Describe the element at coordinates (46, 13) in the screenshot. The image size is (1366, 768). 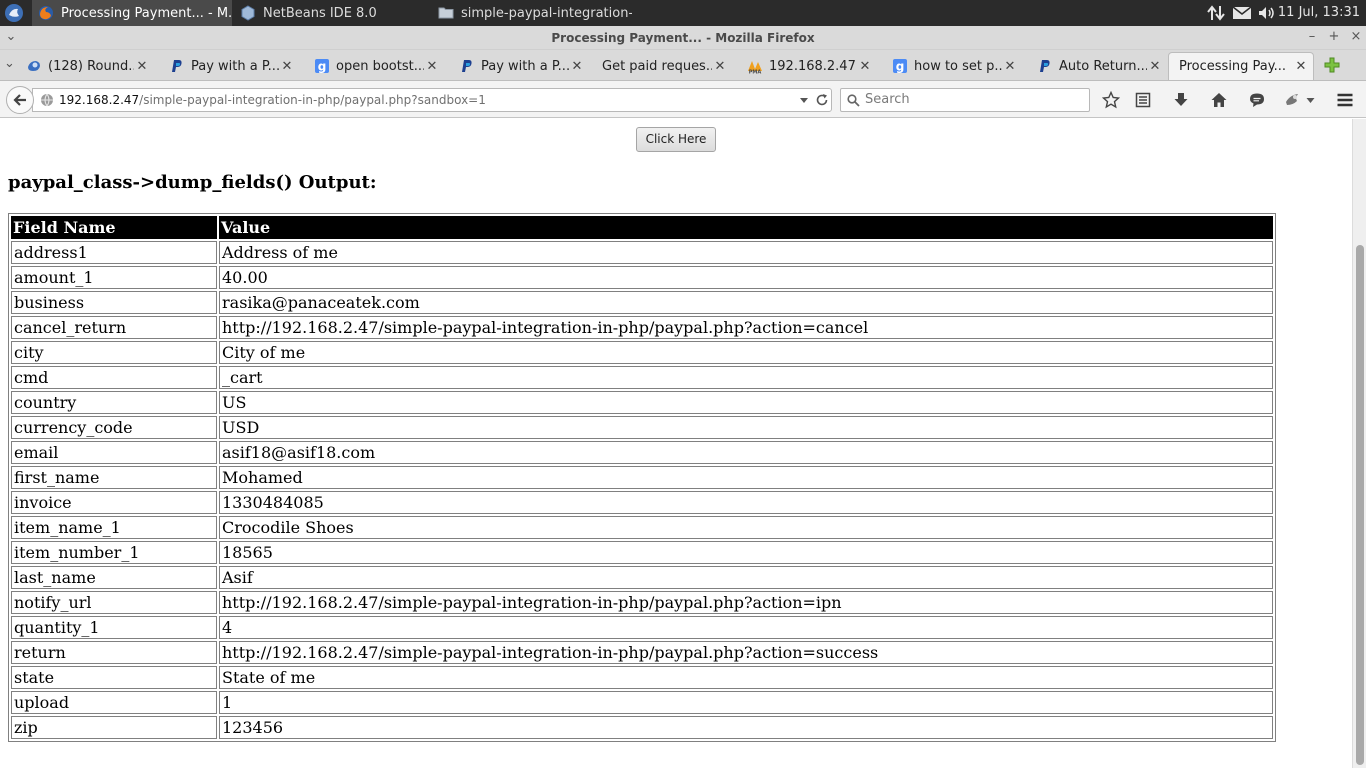
I see `firefox-icon` at that location.